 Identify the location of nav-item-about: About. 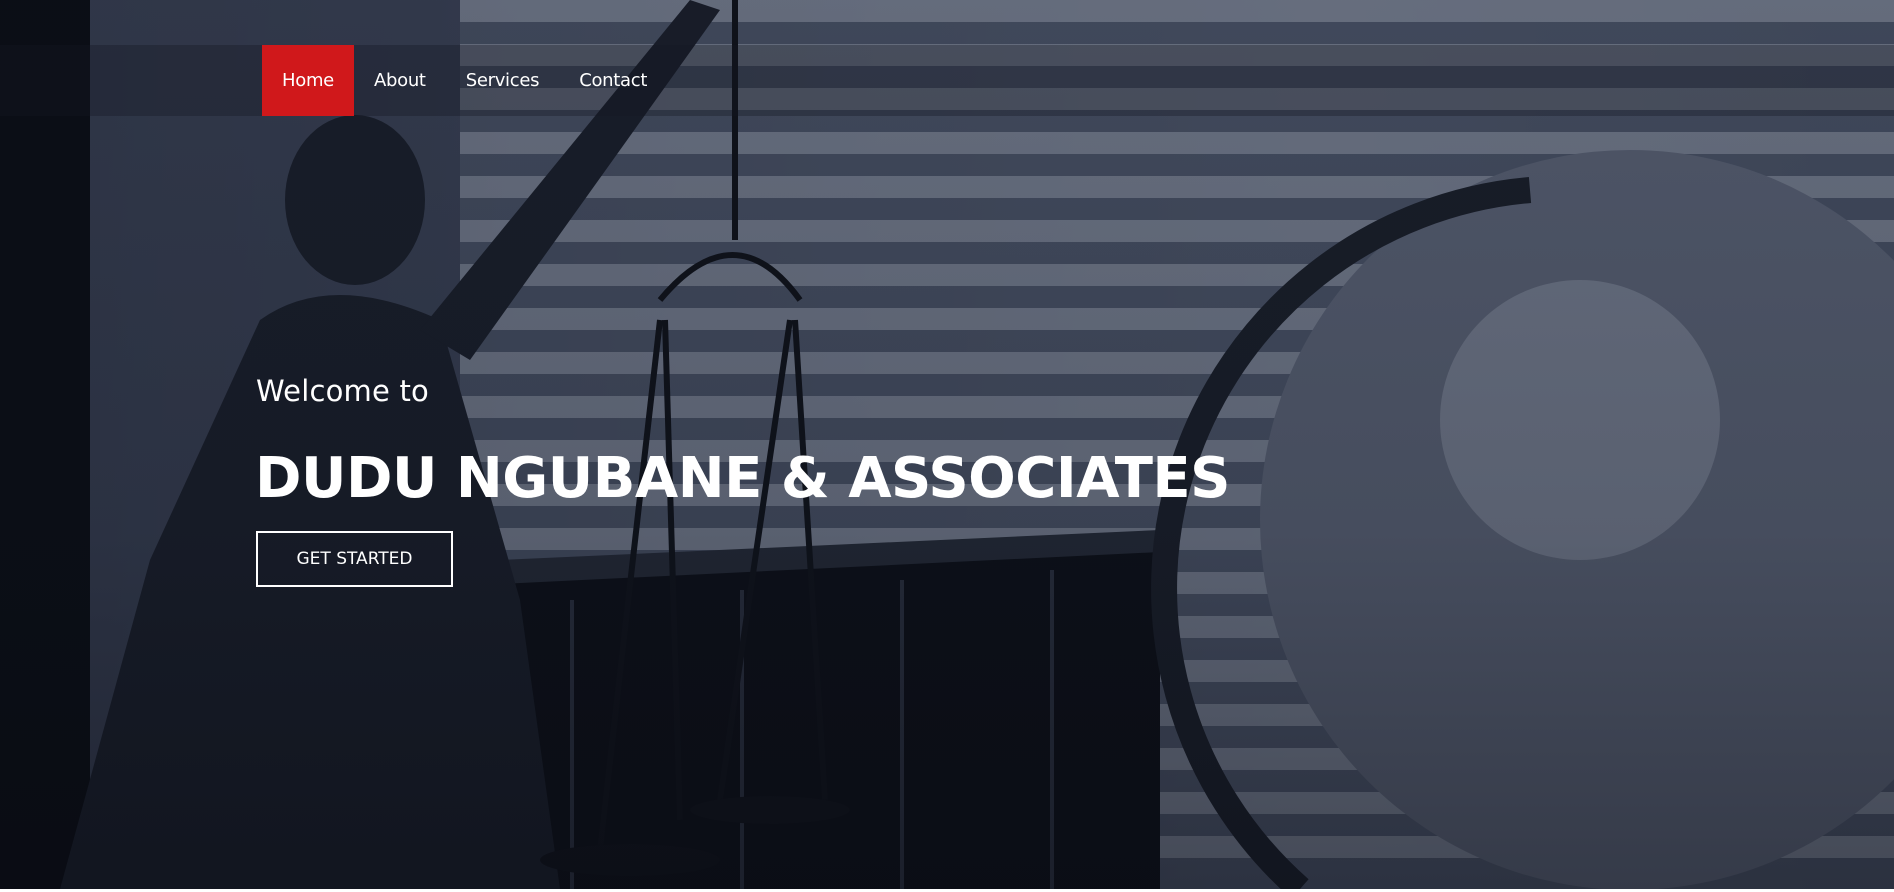
(400, 80).